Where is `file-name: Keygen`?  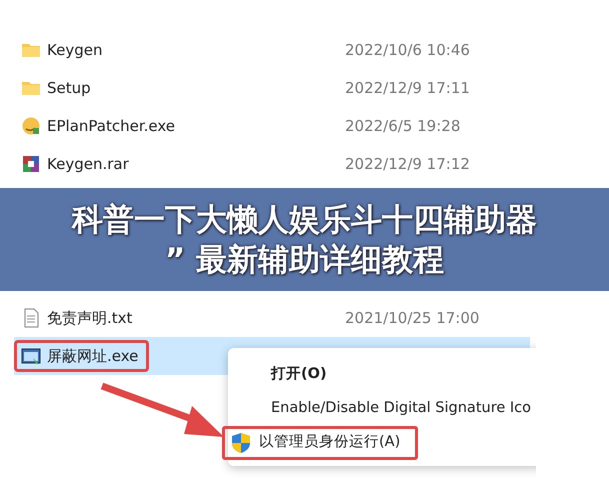 file-name: Keygen is located at coordinates (74, 50).